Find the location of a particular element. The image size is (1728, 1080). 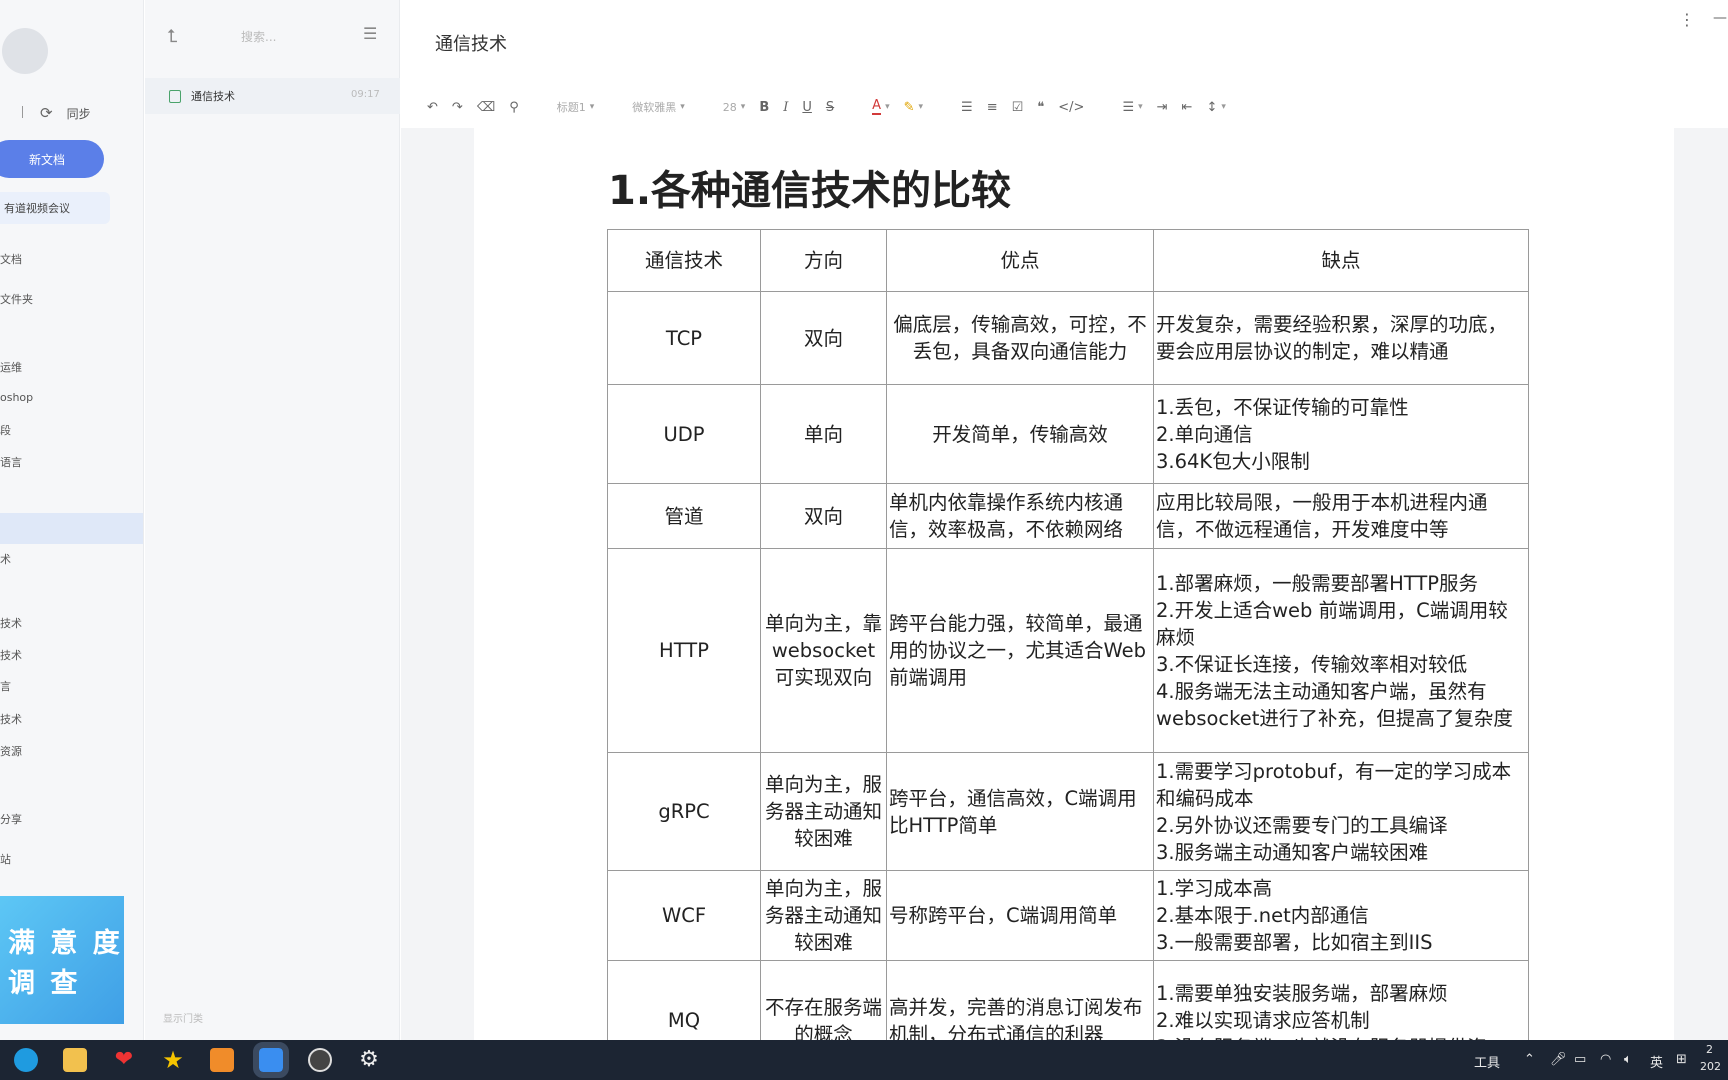

tech-cell: TCP is located at coordinates (684, 338).